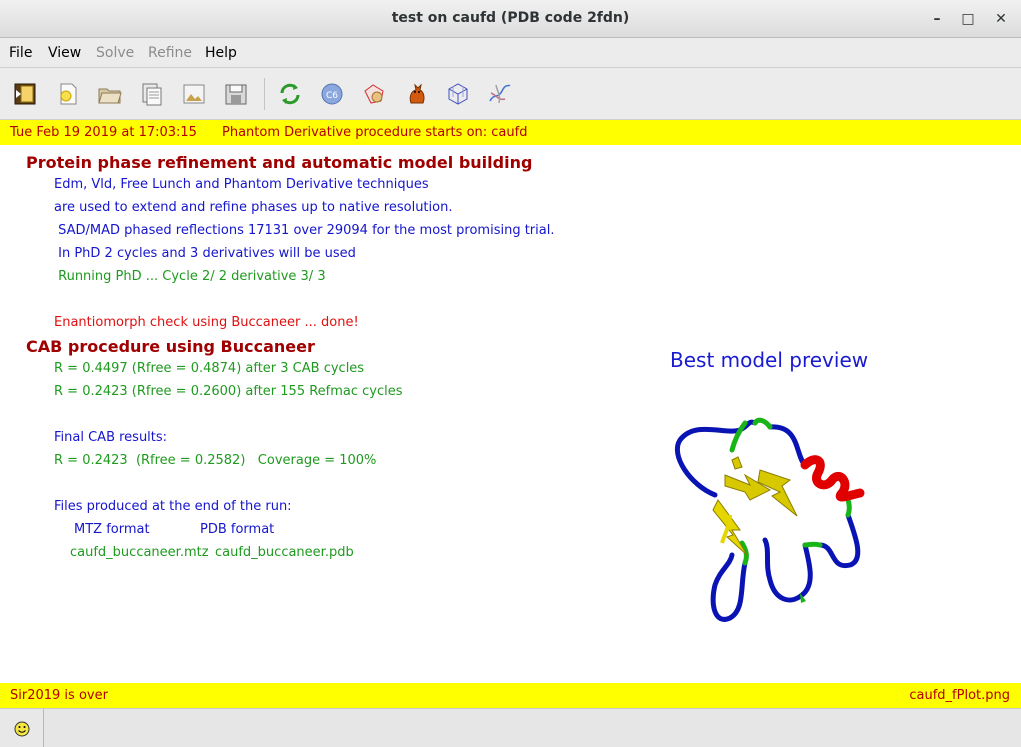 The height and width of the screenshot is (747, 1021). I want to click on menu-bar: File View Solve Refine Help, so click(510, 53).